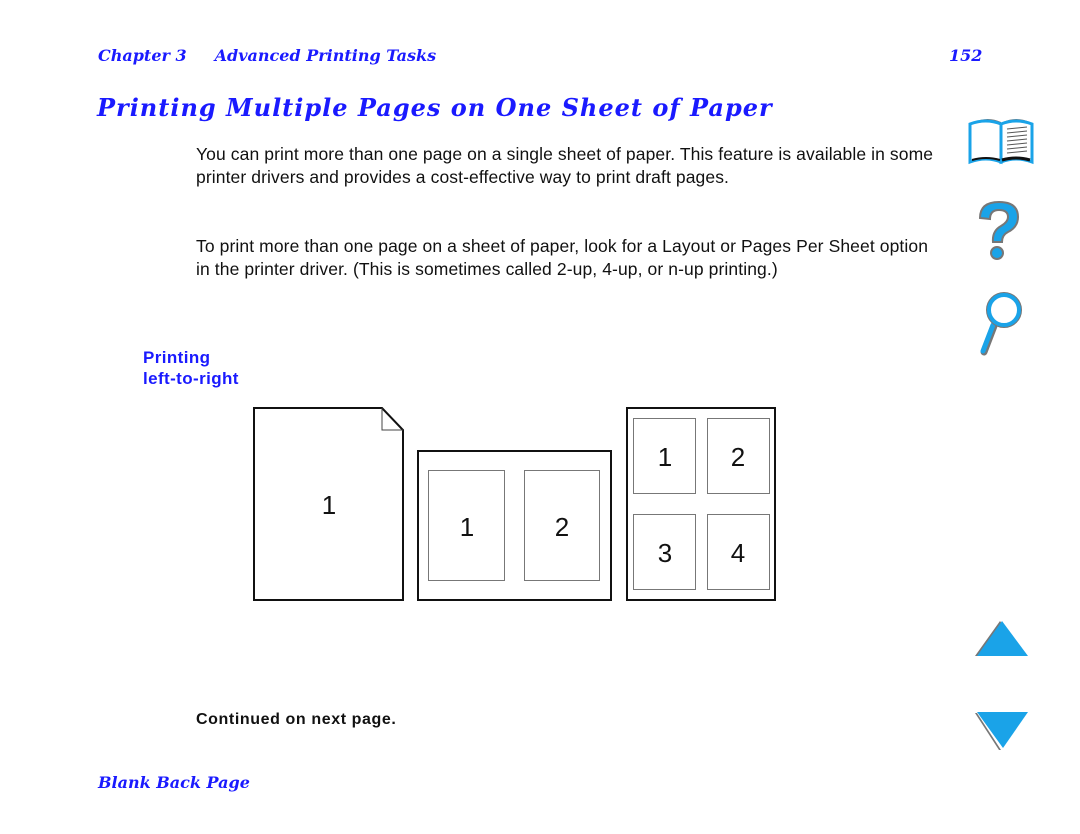 This screenshot has height=834, width=1080. Describe the element at coordinates (1002, 639) in the screenshot. I see `previous-page-arrow-icon` at that location.